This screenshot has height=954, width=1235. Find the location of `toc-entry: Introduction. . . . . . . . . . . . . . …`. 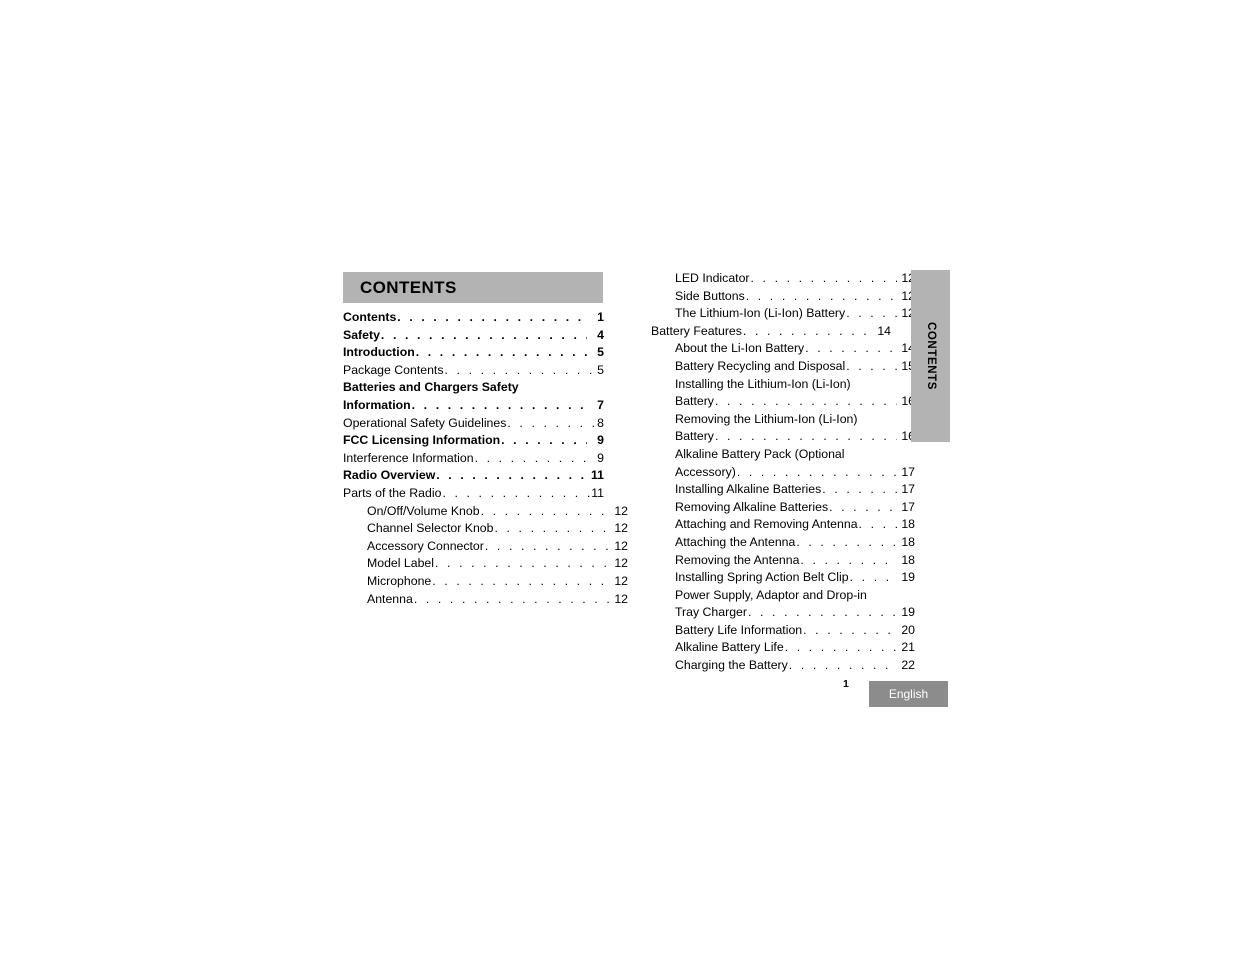

toc-entry: Introduction. . . . . . . . . . . . . . … is located at coordinates (473, 353).